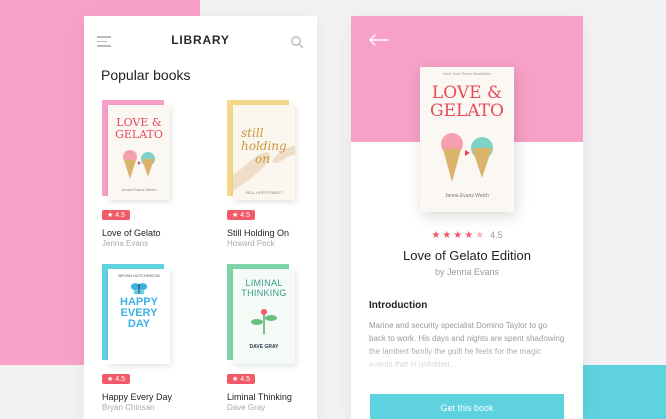 The image size is (666, 419). I want to click on back-arrow-icon, so click(379, 40).